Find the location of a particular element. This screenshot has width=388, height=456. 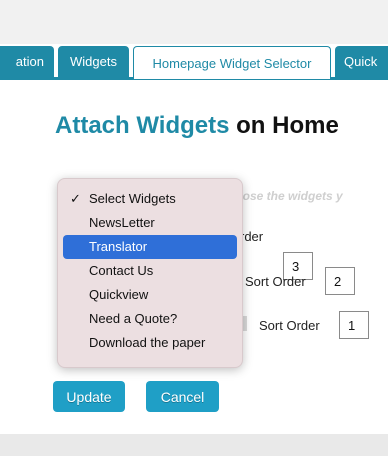

sort-order-value: 3 is located at coordinates (296, 266).